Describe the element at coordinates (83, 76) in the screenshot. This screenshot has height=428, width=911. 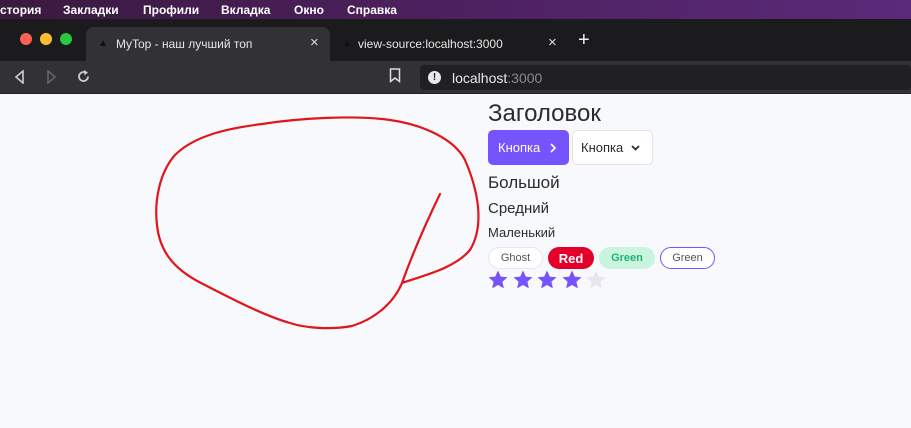
I see `reload-icon` at that location.